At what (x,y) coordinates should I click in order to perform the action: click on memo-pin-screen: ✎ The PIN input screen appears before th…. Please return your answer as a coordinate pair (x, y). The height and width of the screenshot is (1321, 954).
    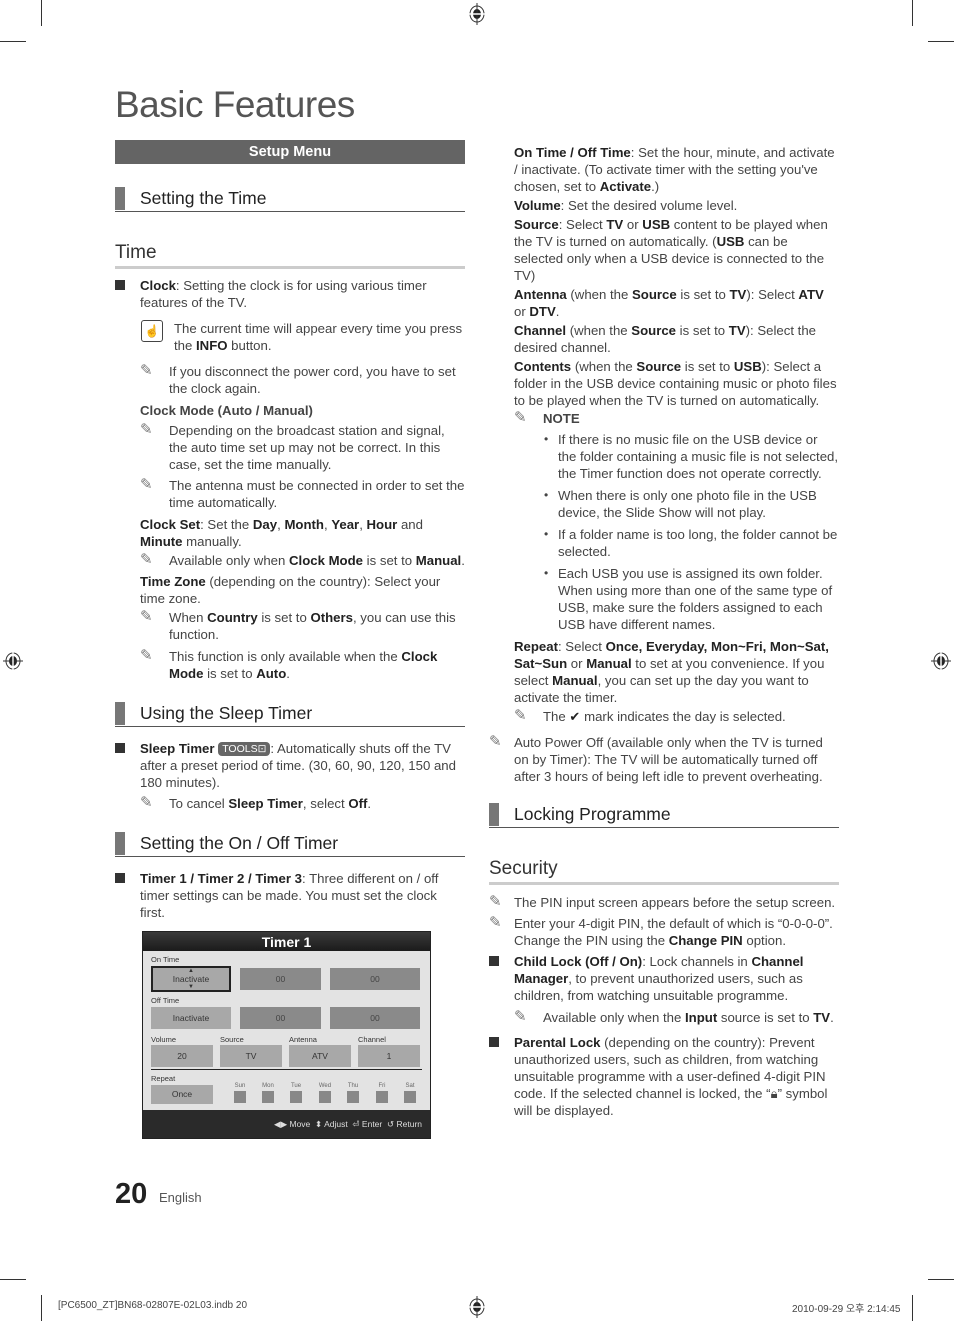
    Looking at the image, I should click on (664, 902).